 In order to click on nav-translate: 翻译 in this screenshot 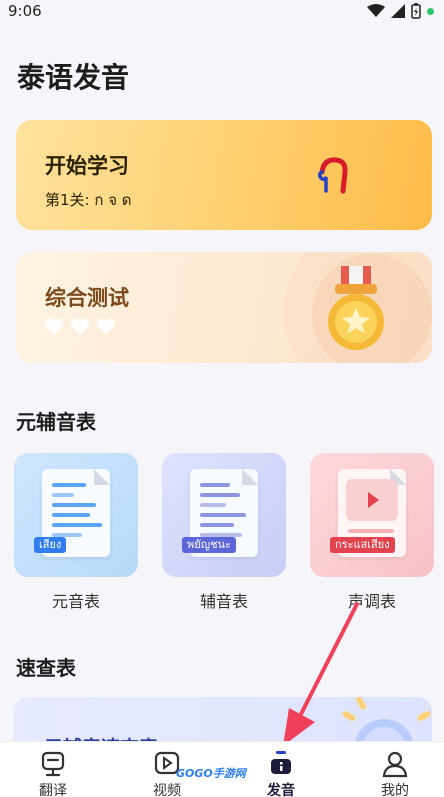, I will do `click(53, 769)`.